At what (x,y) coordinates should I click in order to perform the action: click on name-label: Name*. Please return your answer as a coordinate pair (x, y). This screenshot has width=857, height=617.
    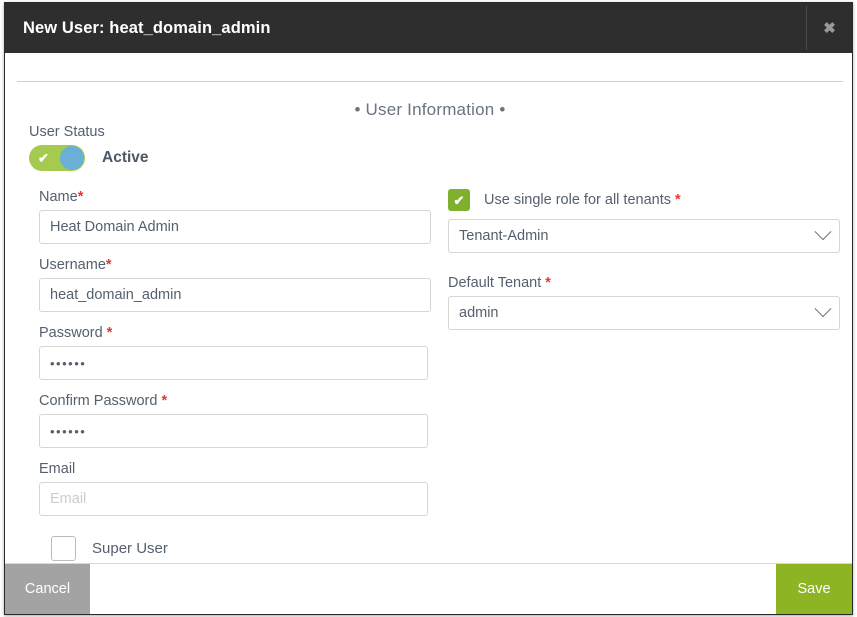
    Looking at the image, I should click on (235, 197).